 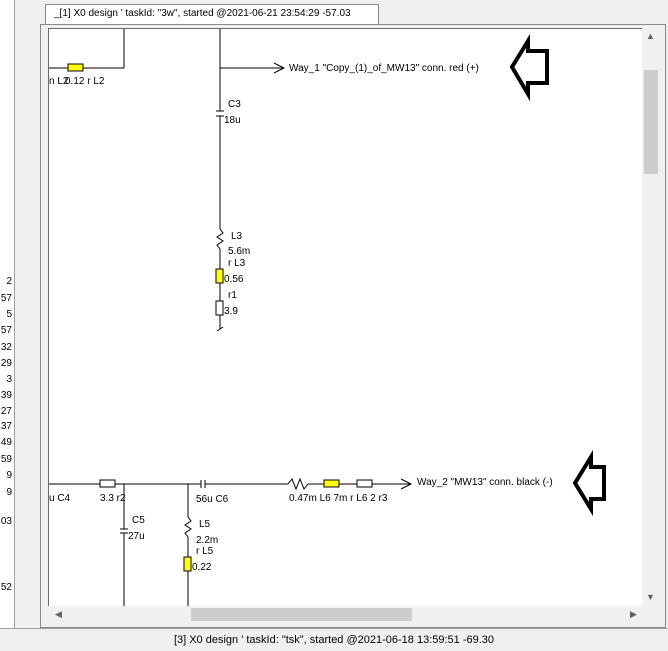 I want to click on rl5-name: r L5, so click(x=205, y=551).